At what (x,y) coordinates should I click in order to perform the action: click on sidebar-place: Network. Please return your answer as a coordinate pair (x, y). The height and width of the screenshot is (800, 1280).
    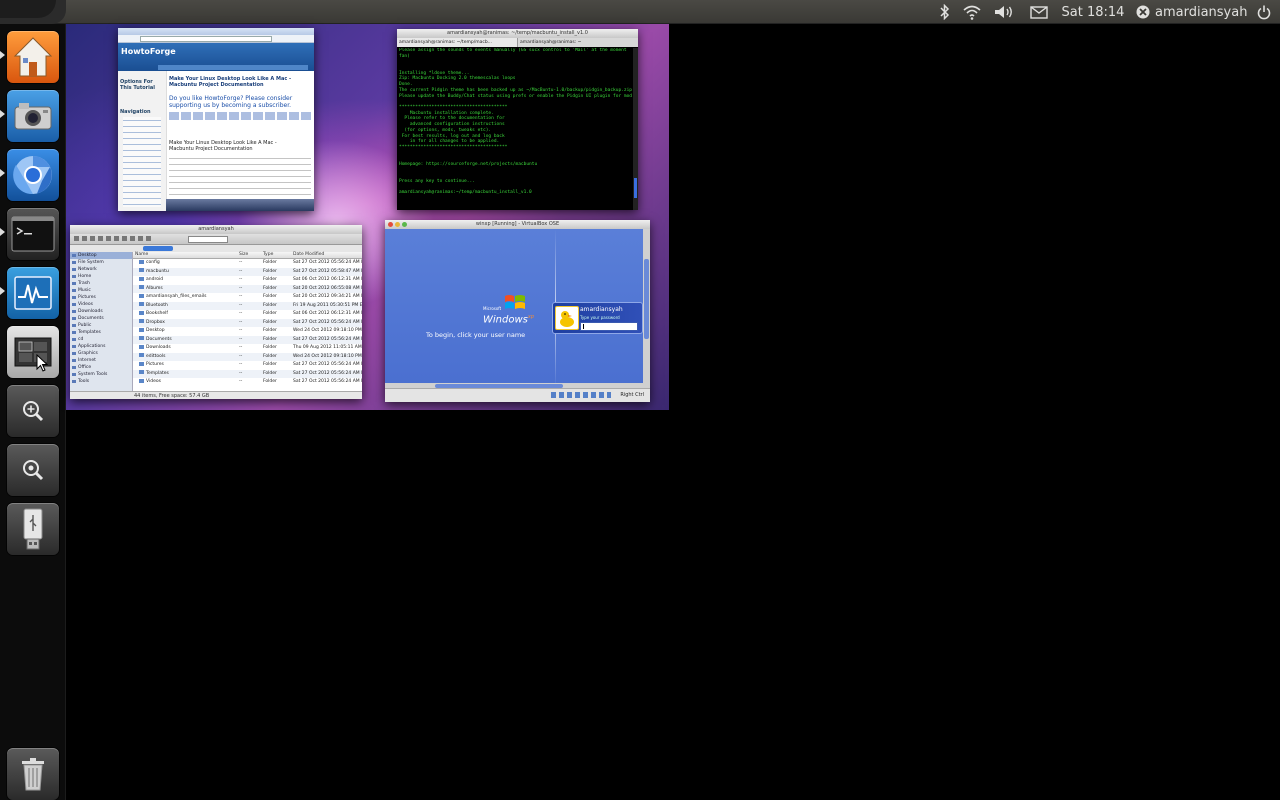
    Looking at the image, I should click on (101, 269).